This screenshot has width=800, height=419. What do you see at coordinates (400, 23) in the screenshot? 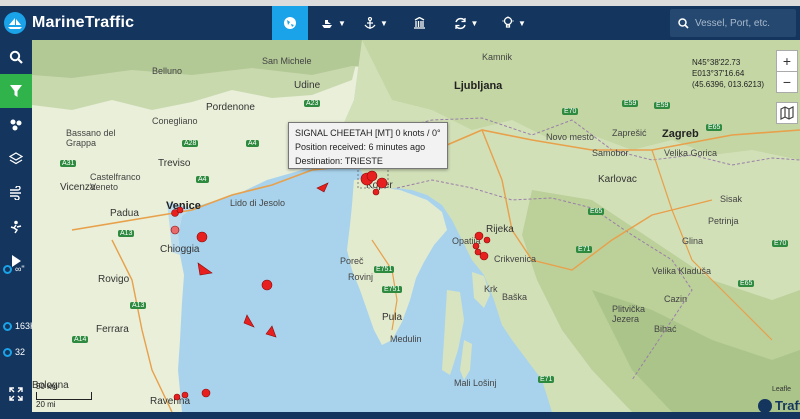
I see `top-navbar: MarineTraffic ▼ ▼ ▼ ▼` at bounding box center [400, 23].